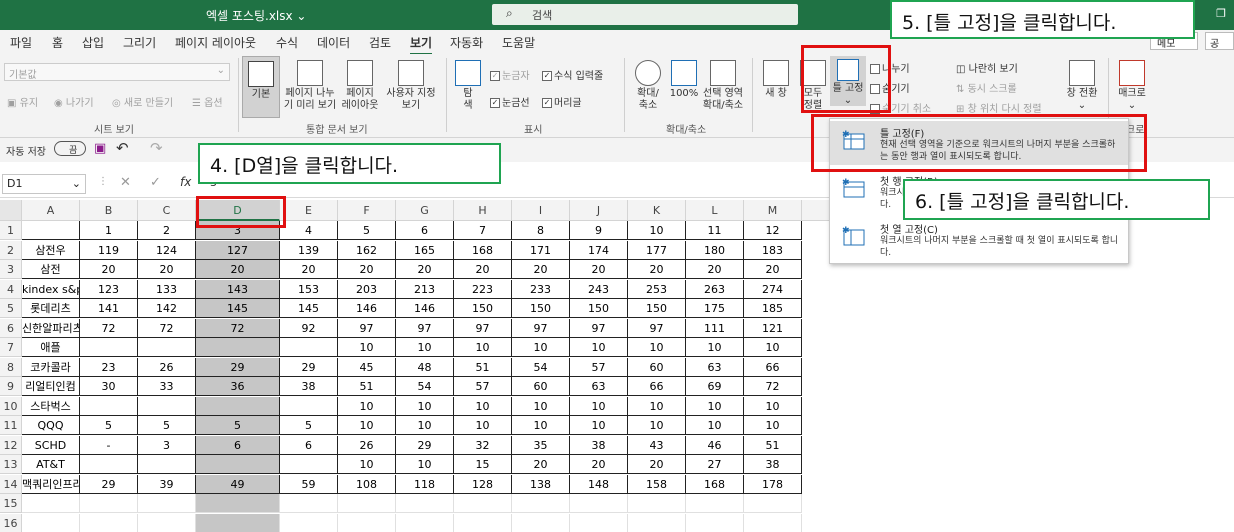 The image size is (1234, 532). What do you see at coordinates (309, 425) in the screenshot?
I see `cell-e11: 5` at bounding box center [309, 425].